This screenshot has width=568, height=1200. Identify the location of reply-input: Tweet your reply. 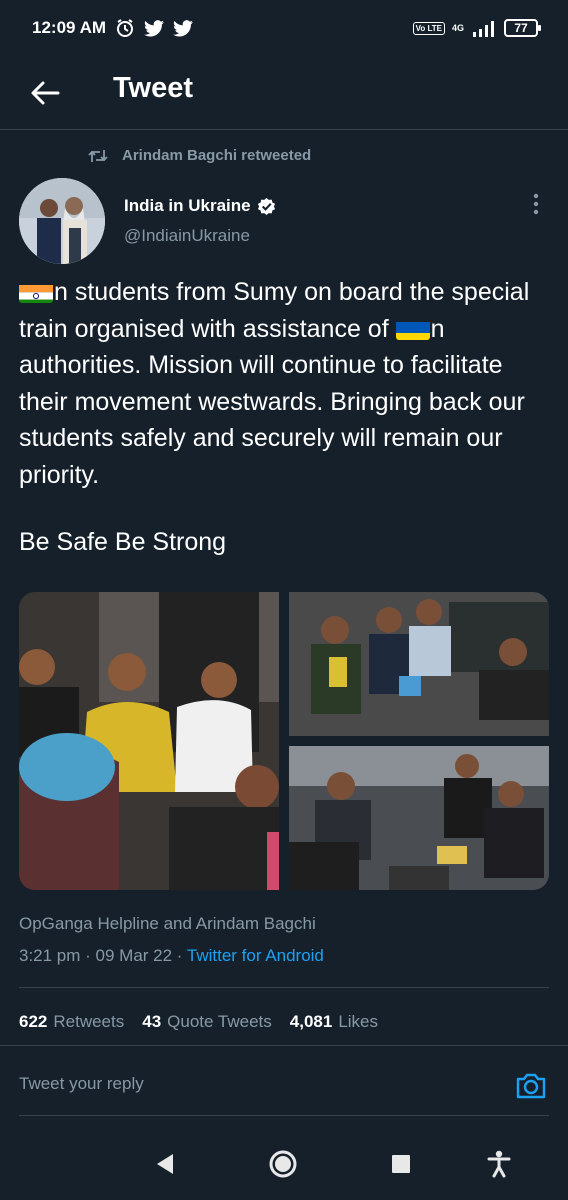
(81, 1084).